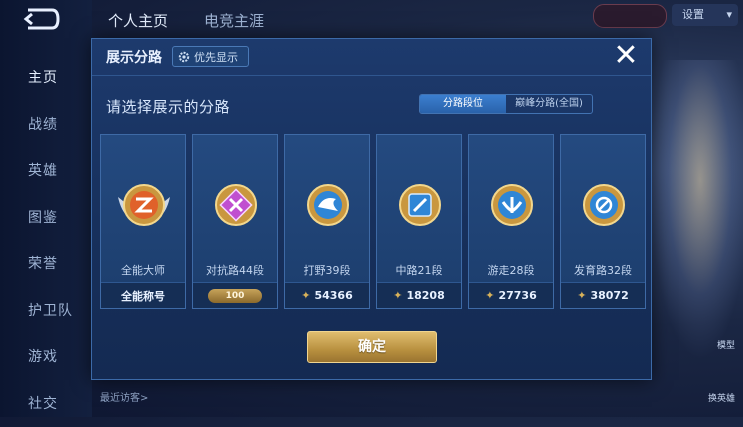  What do you see at coordinates (419, 270) in the screenshot?
I see `lane-card-name: 中路21段` at bounding box center [419, 270].